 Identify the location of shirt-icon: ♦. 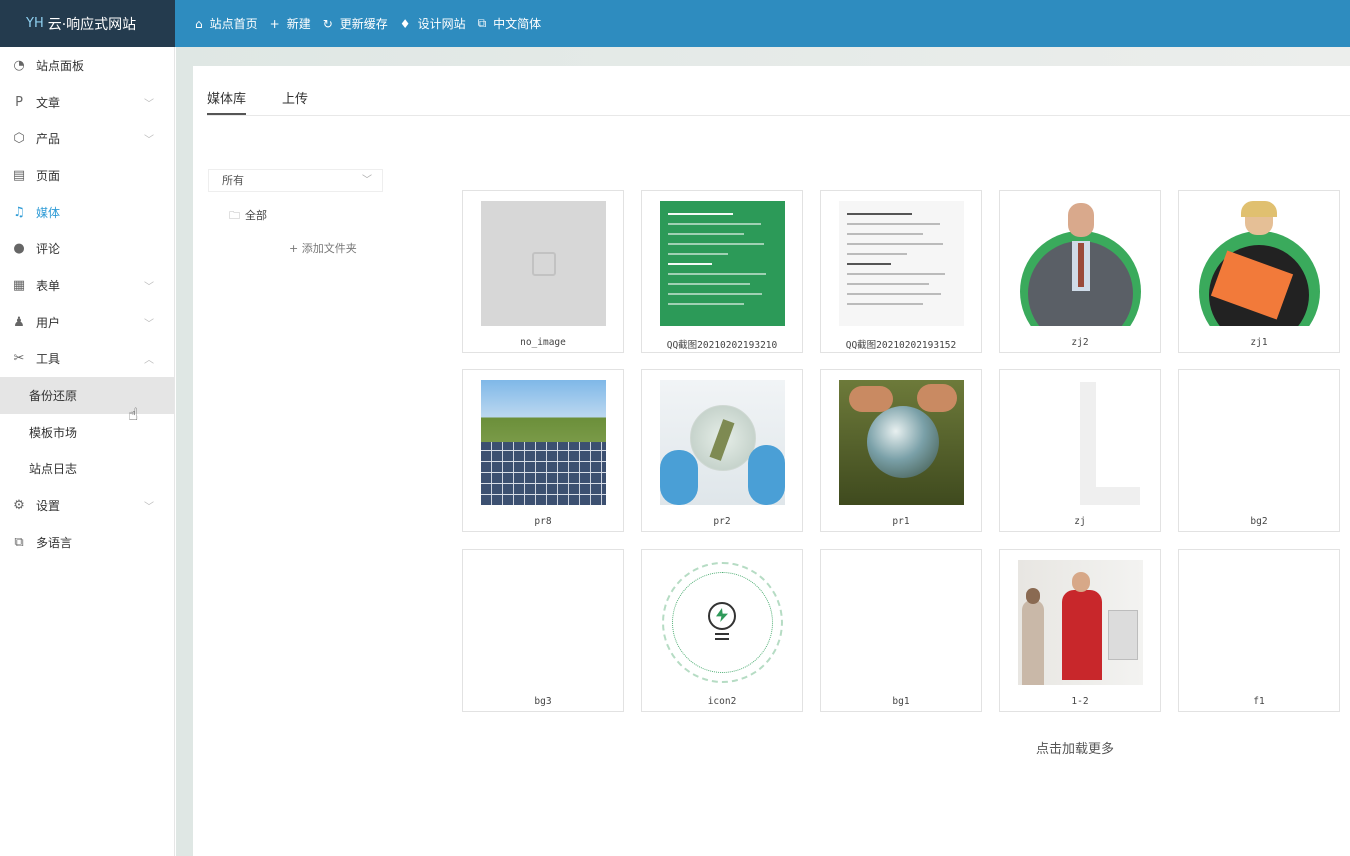
(405, 23).